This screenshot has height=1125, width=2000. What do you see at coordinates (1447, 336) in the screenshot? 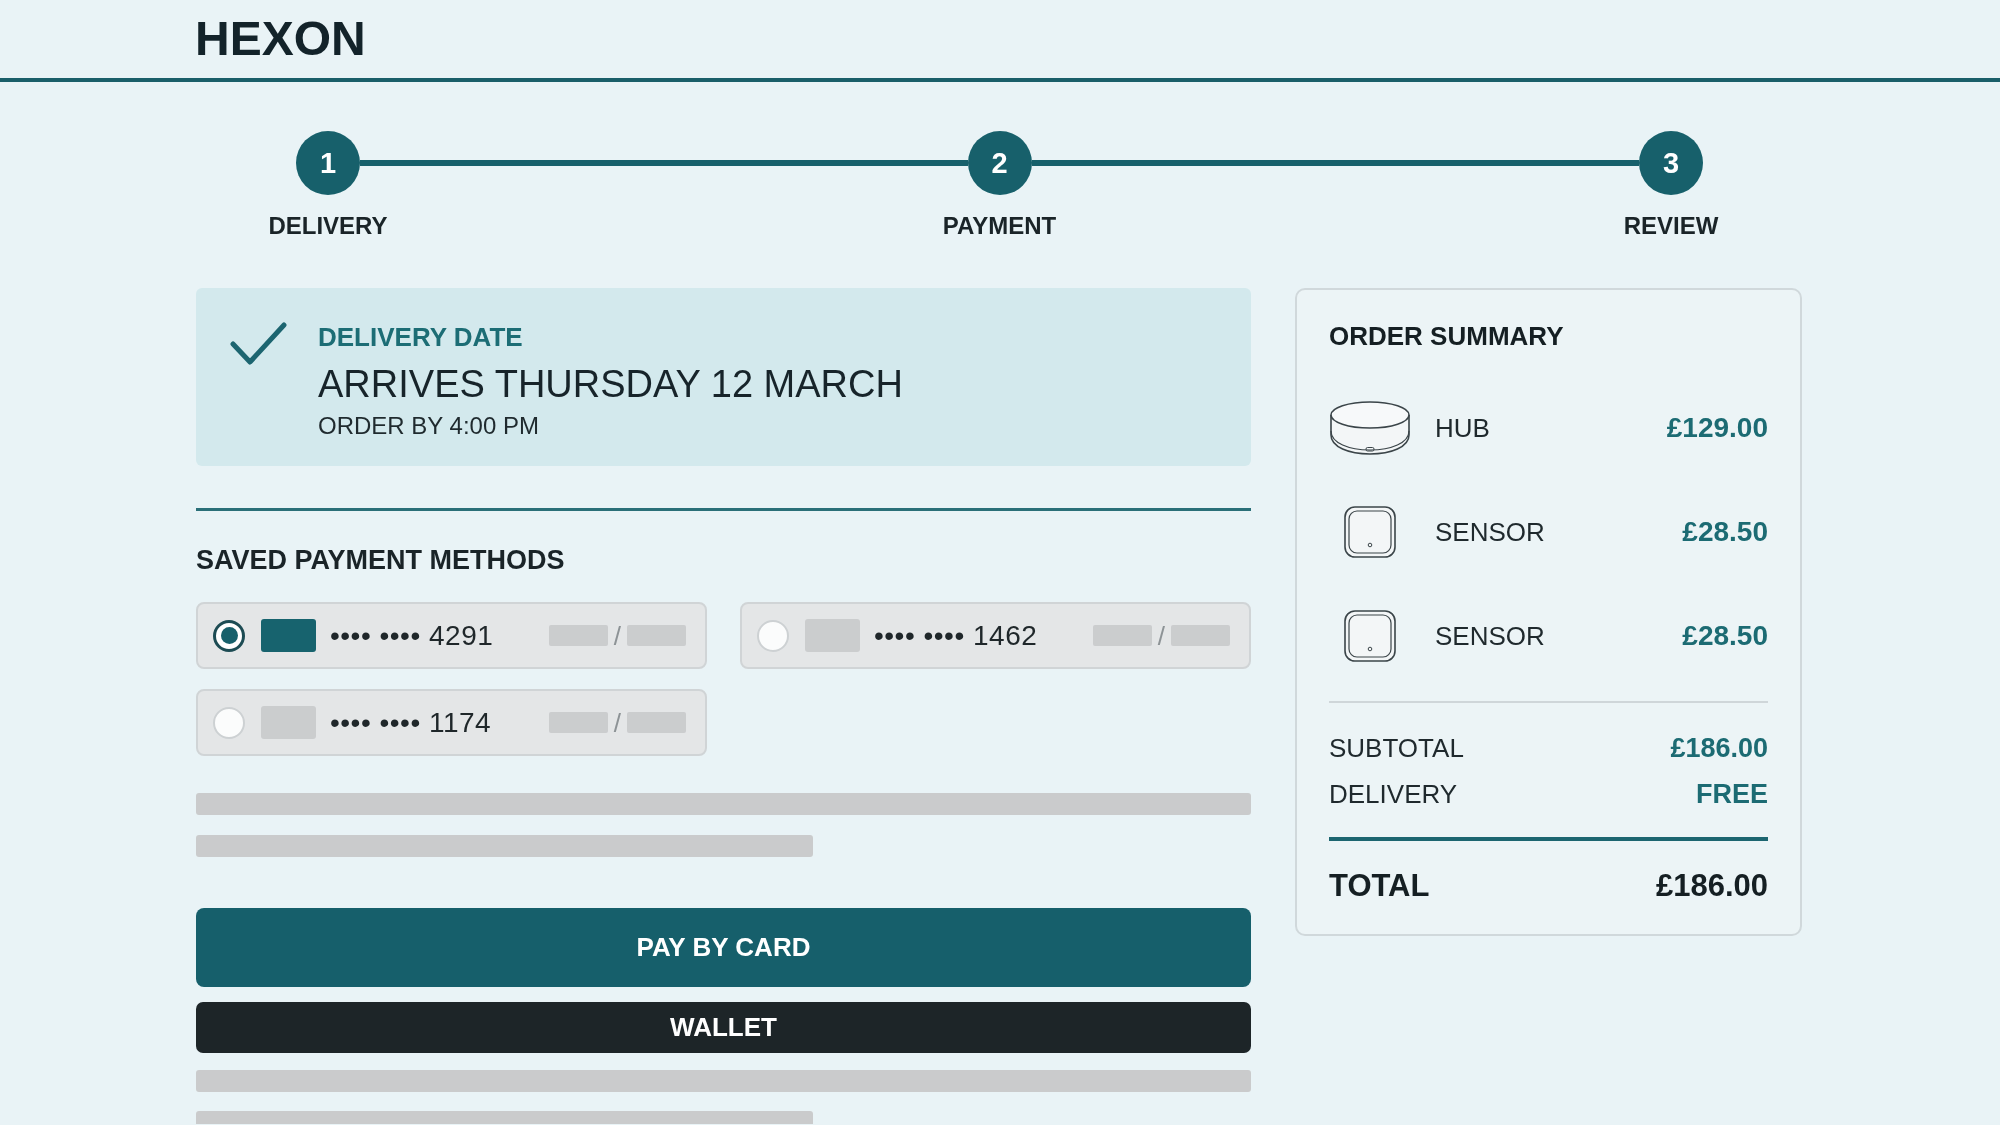
I see `summary-title: ORDER SUMMARY` at bounding box center [1447, 336].